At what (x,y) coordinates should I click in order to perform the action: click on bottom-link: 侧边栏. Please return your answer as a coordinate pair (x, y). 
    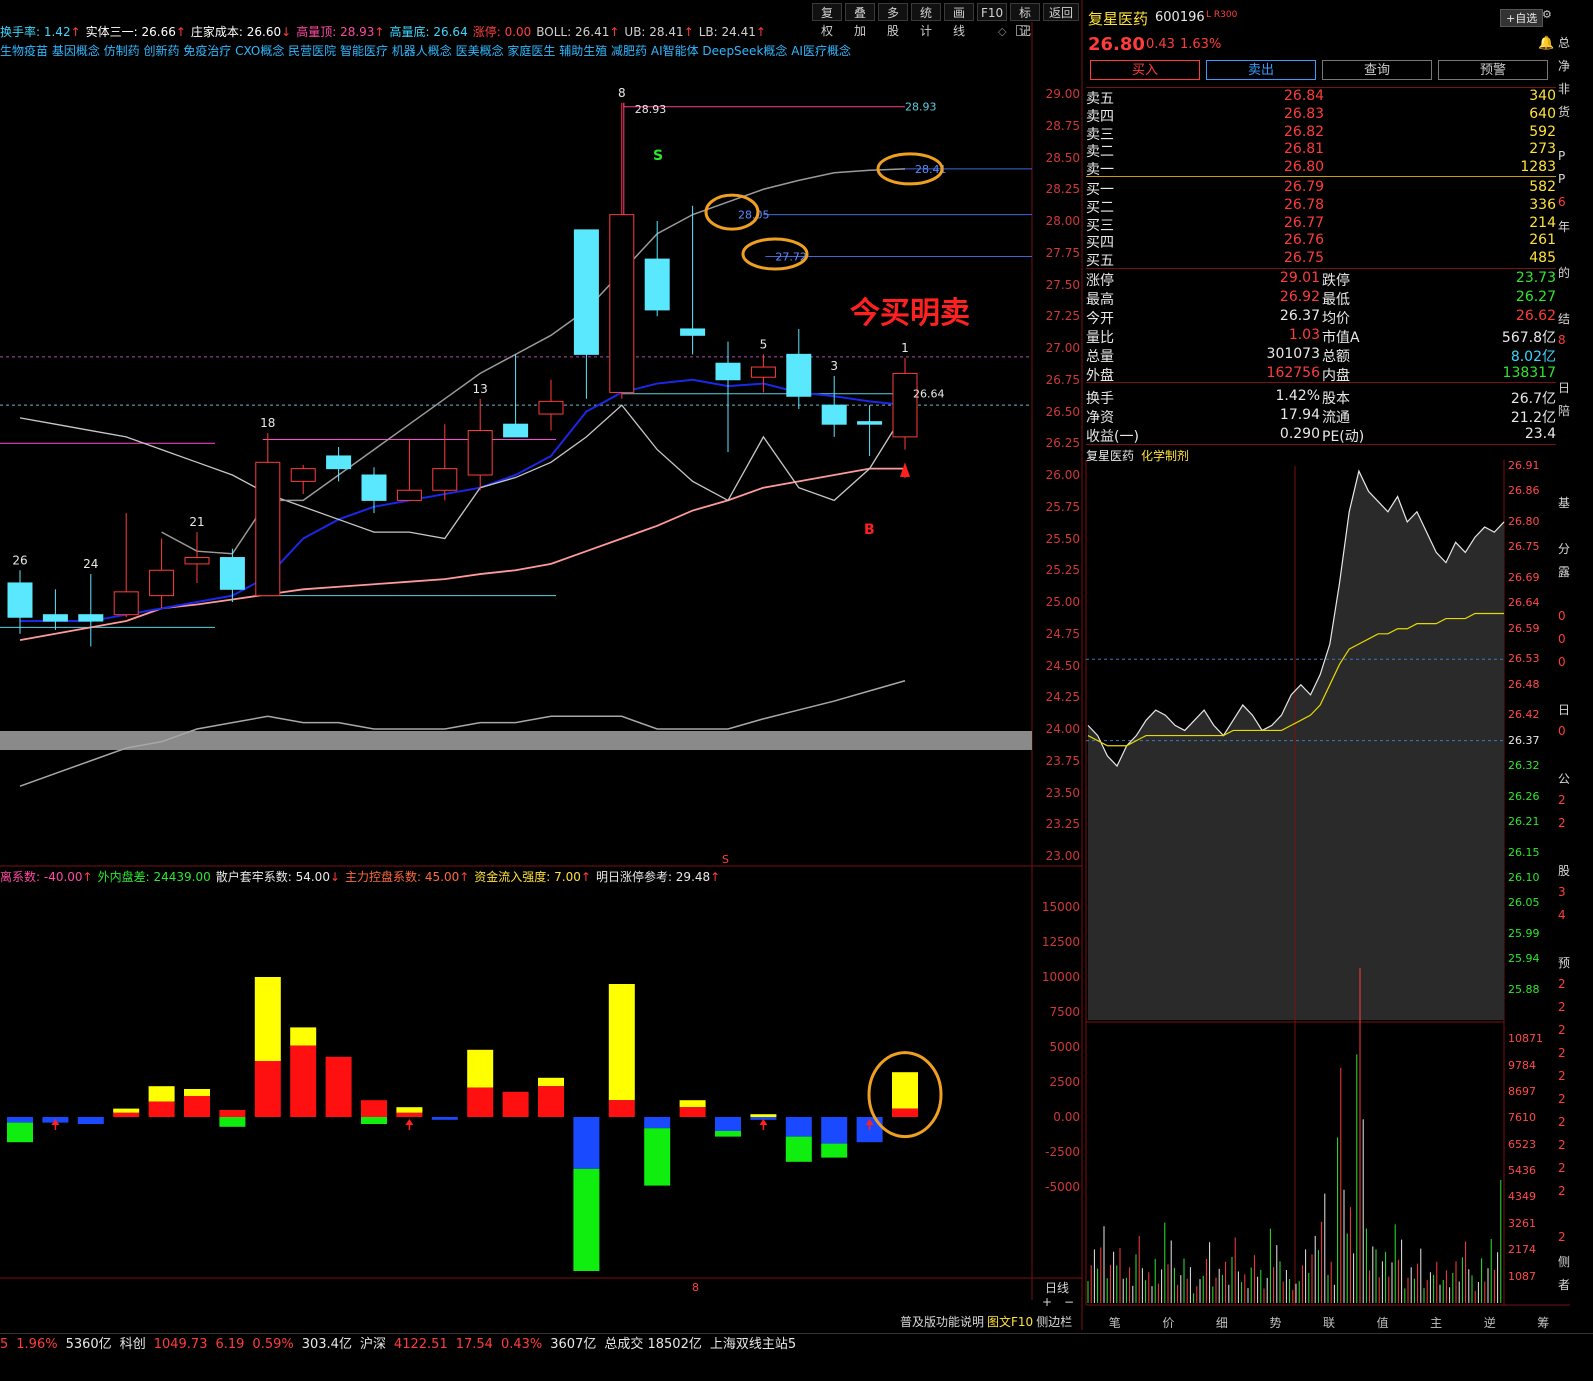
    Looking at the image, I should click on (1054, 1322).